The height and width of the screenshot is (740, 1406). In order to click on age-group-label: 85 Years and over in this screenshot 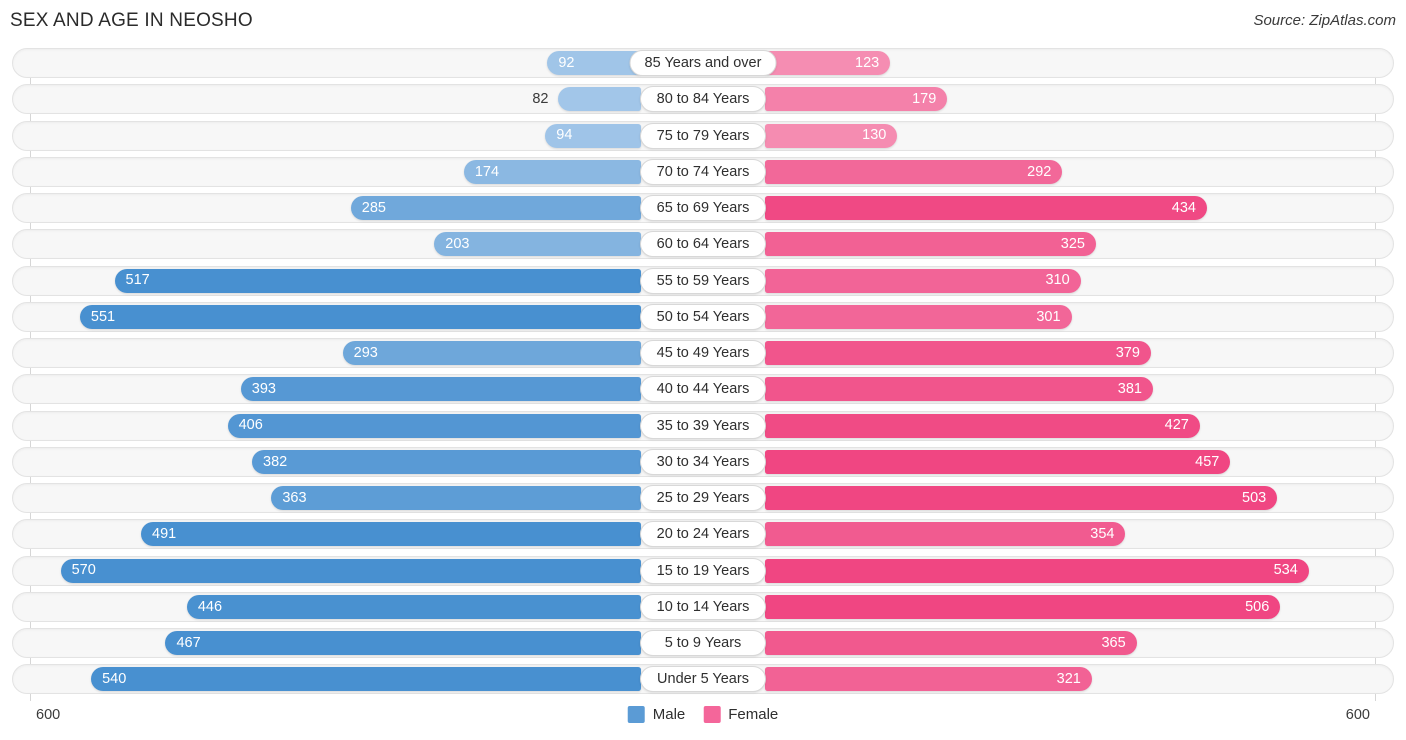, I will do `click(703, 63)`.